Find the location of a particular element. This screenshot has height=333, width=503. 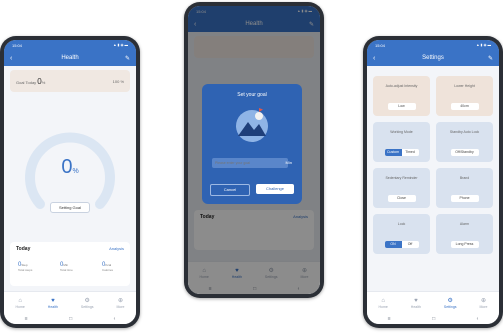

page-title: Settings is located at coordinates (433, 58).